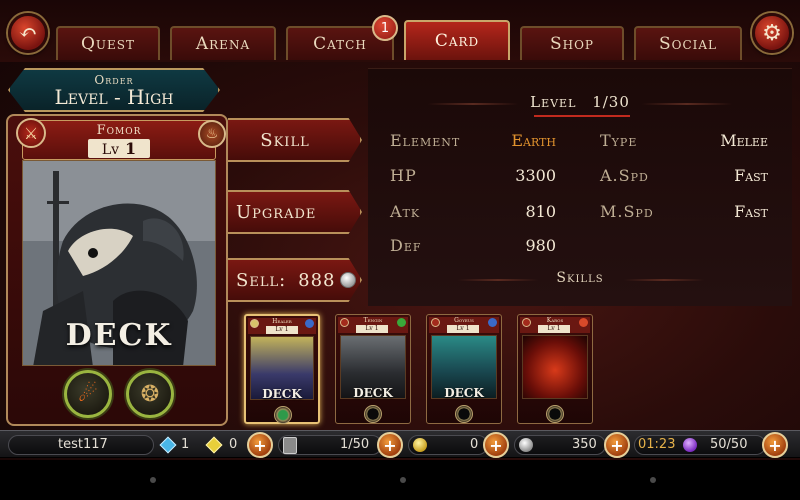 This screenshot has width=800, height=500. I want to click on fireball-icon: ☄, so click(88, 394).